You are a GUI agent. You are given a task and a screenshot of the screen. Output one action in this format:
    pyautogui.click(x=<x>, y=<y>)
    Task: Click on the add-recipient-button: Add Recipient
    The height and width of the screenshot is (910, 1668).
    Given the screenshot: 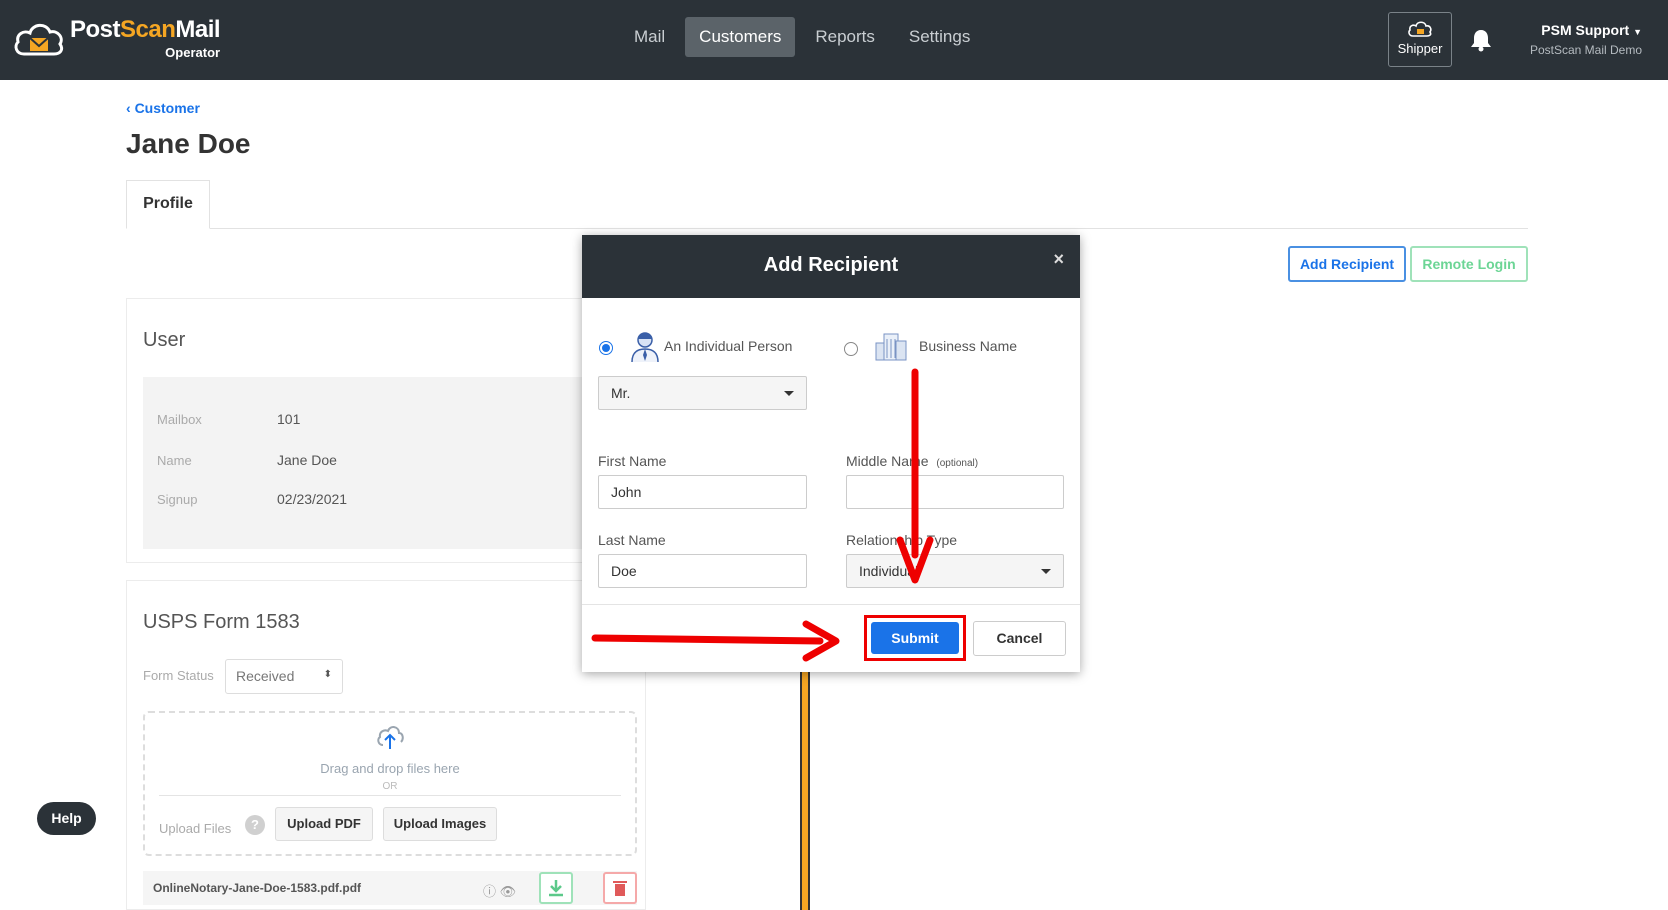 What is the action you would take?
    pyautogui.click(x=1347, y=264)
    